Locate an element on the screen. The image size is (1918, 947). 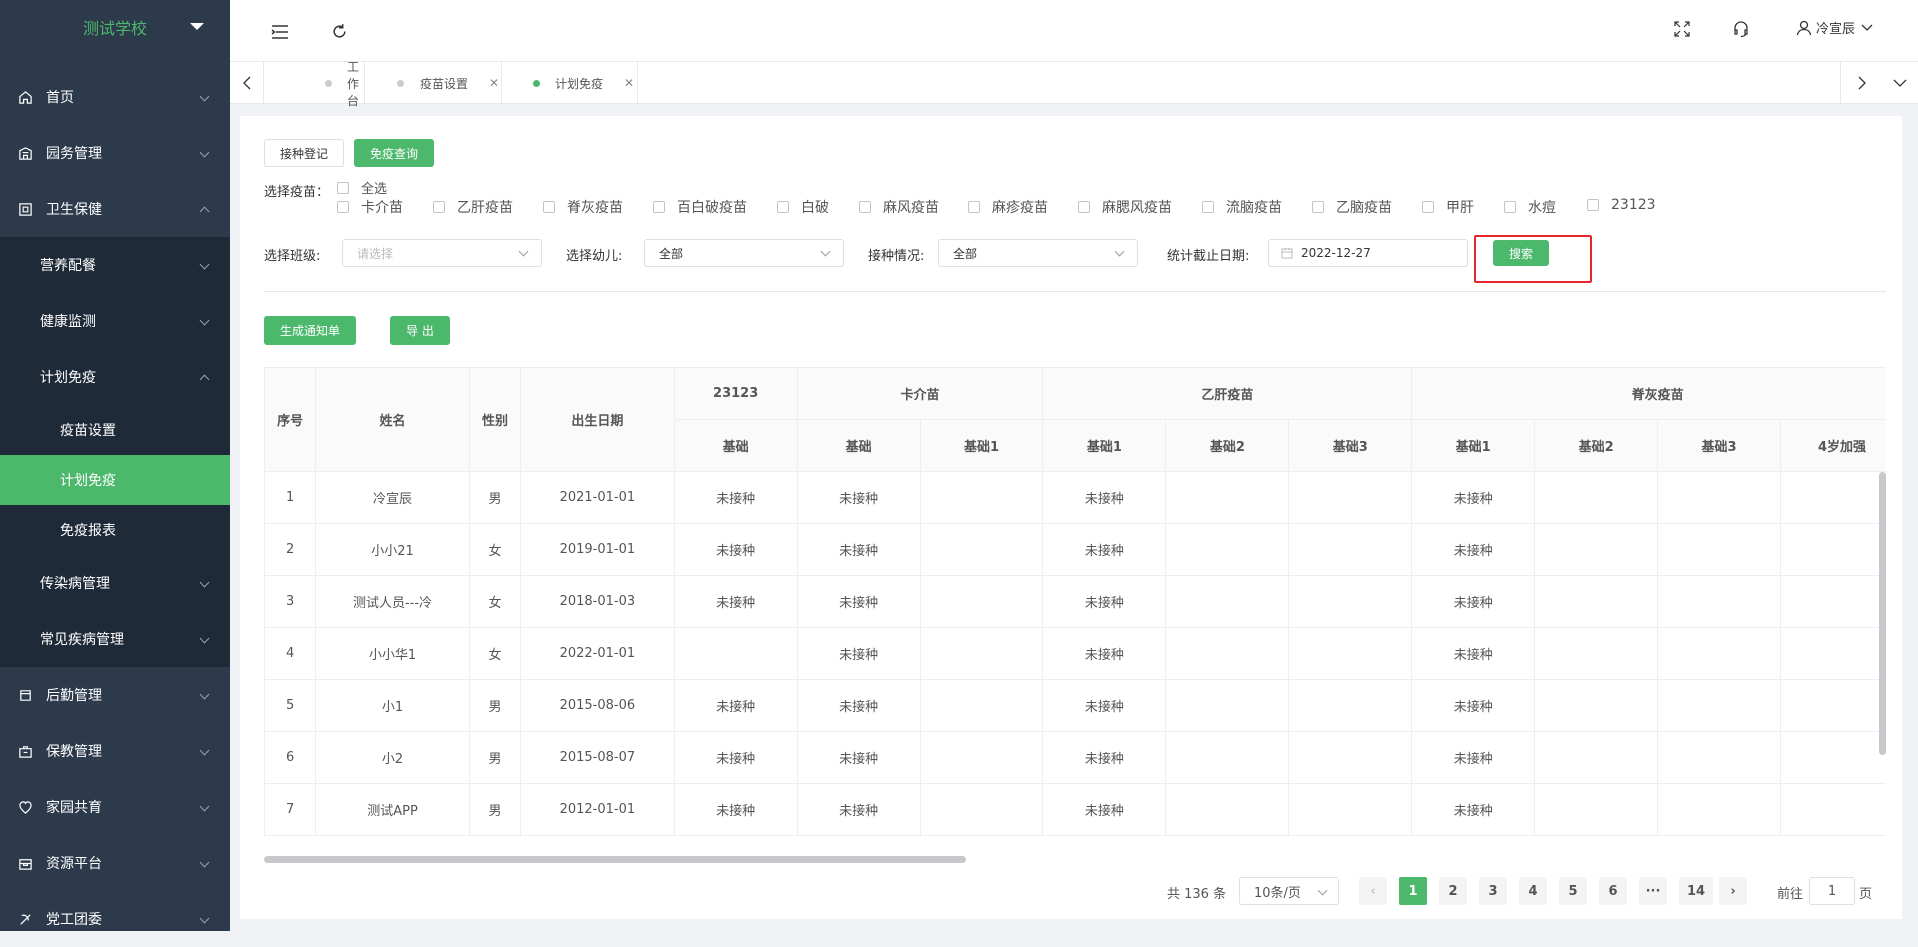
vaccine-checkbox: 乙肝疫苗 is located at coordinates (473, 207).